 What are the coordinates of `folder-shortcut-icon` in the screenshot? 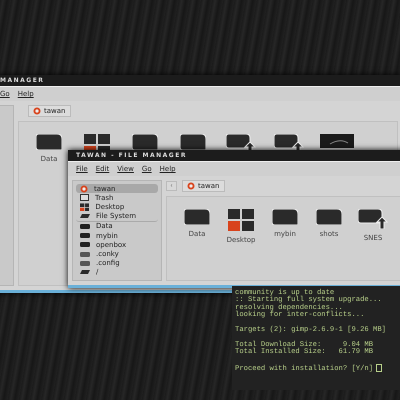 It's located at (373, 219).